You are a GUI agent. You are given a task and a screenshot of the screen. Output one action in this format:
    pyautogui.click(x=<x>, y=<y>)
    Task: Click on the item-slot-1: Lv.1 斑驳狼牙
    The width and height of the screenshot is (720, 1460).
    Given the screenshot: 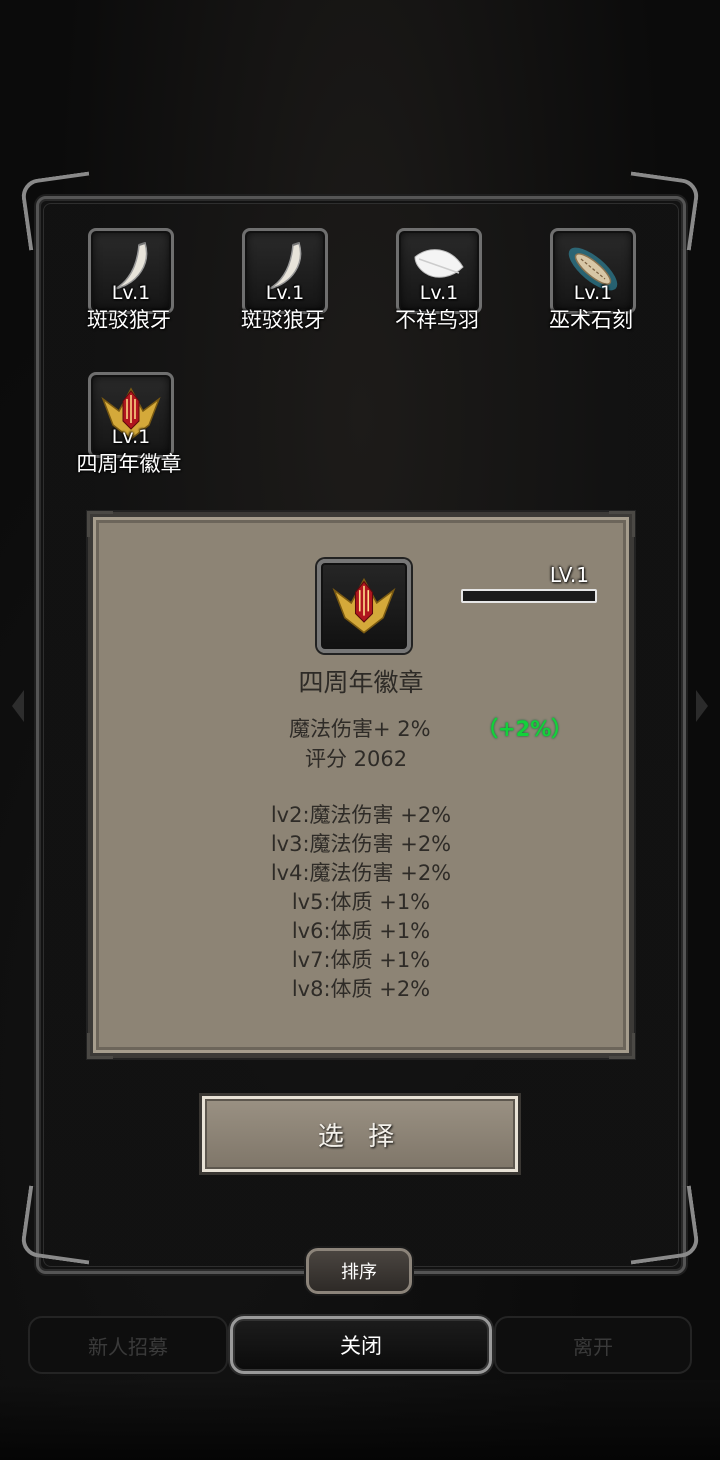 What is the action you would take?
    pyautogui.click(x=129, y=283)
    